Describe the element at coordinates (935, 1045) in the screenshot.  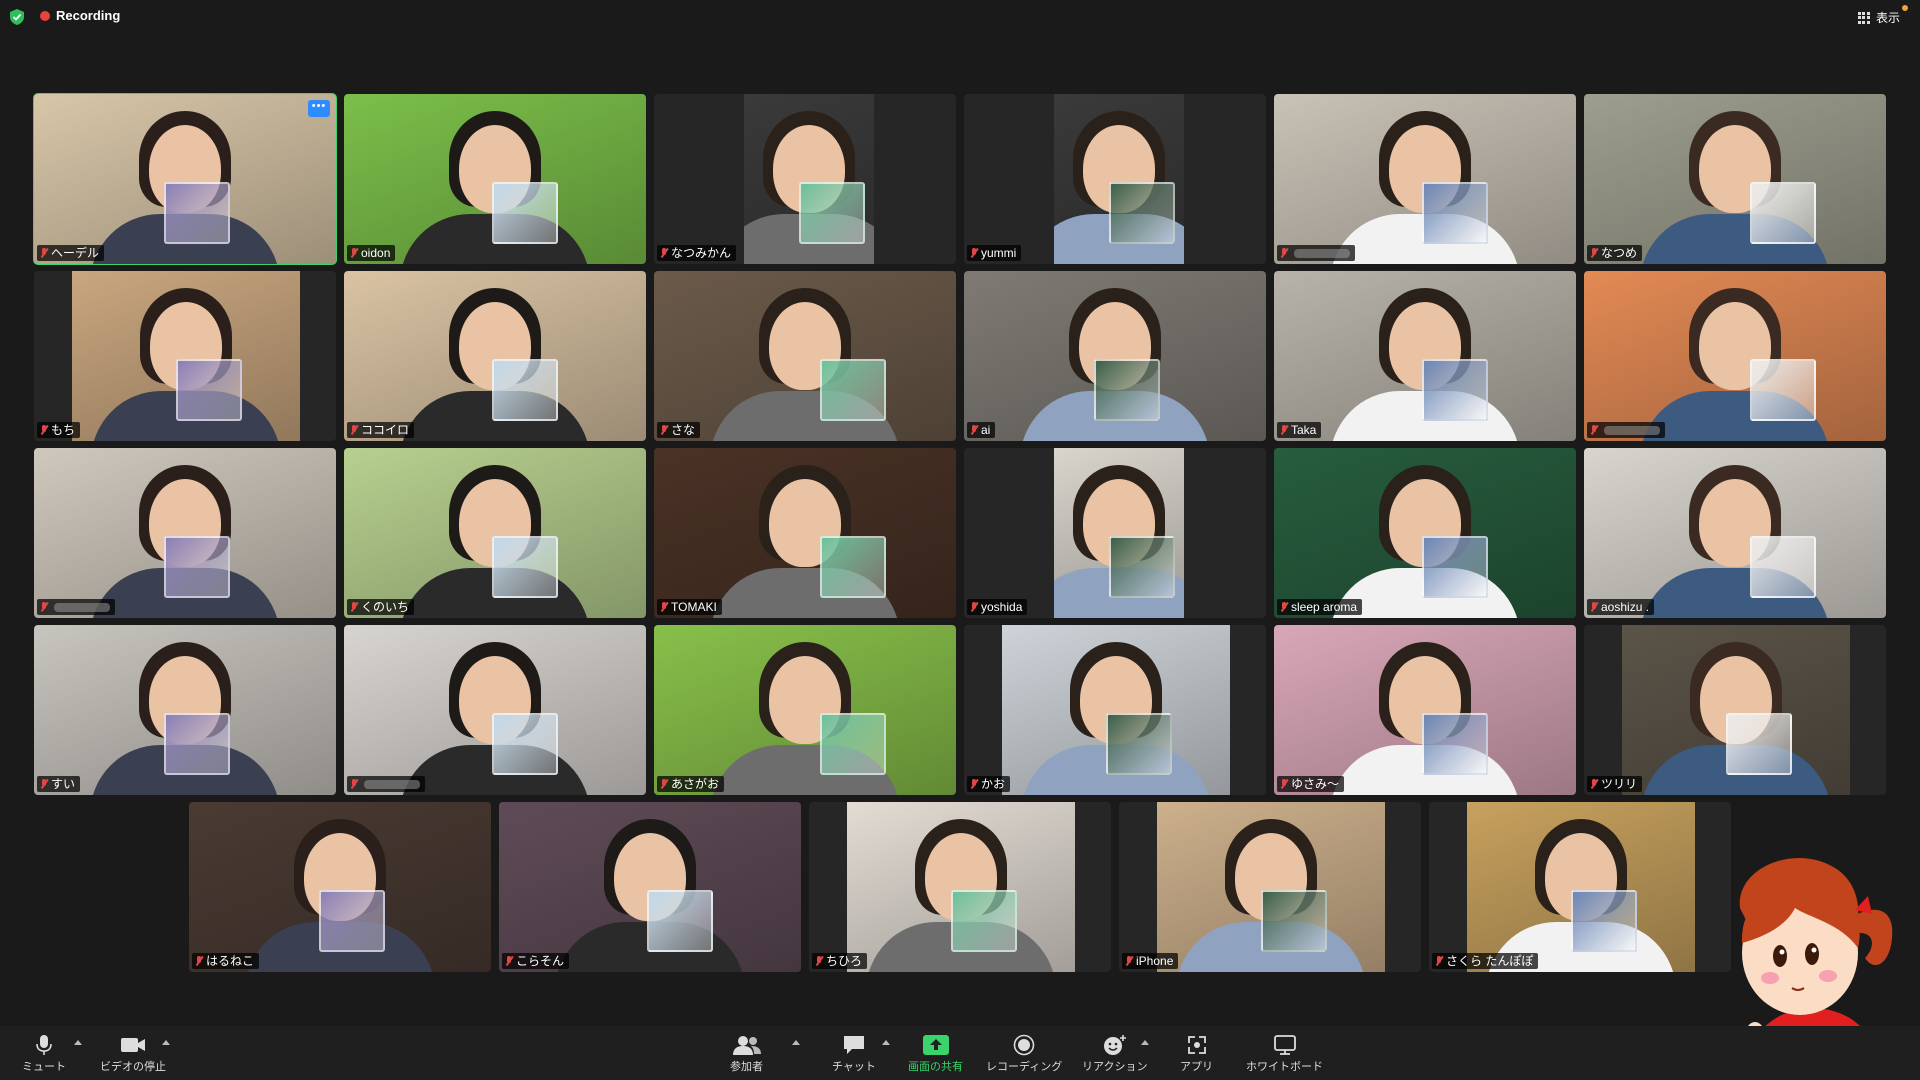
I see `share-screen-arrow-icon` at that location.